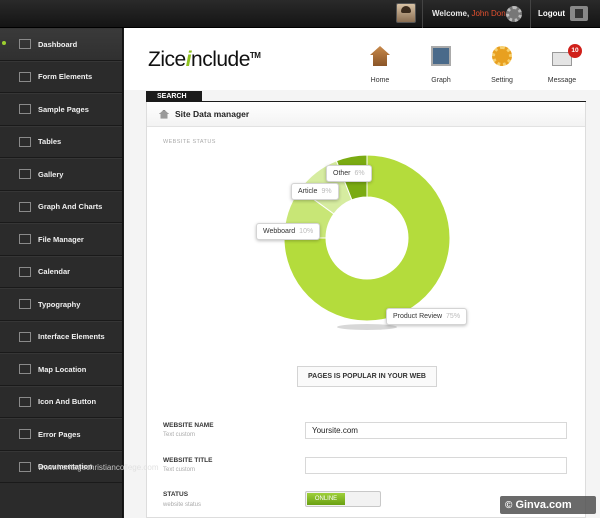 This screenshot has width=600, height=518. What do you see at coordinates (63, 109) in the screenshot?
I see `sidebar-item-label: Sample Pages` at bounding box center [63, 109].